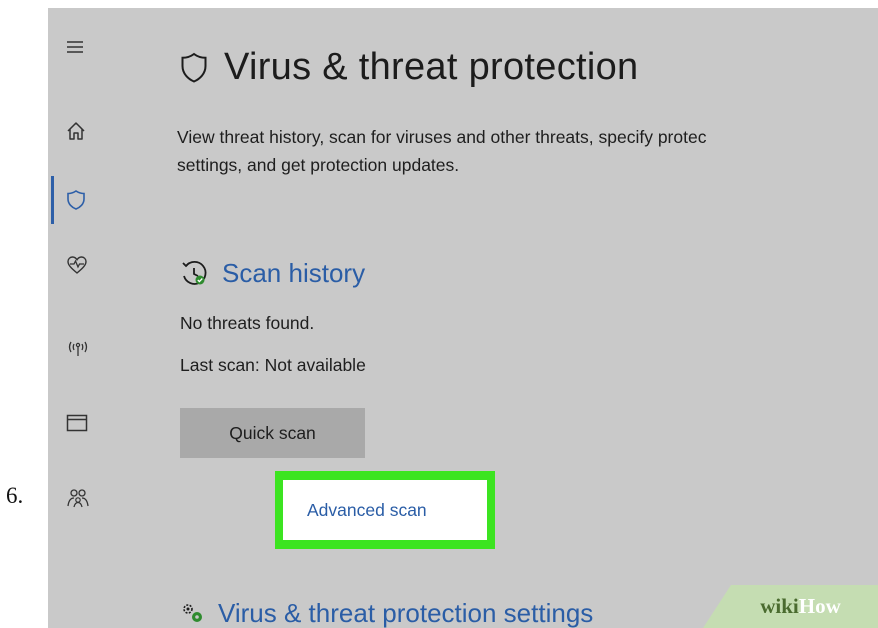  What do you see at coordinates (273, 365) in the screenshot?
I see `last-scan-text: Last scan: Not available` at bounding box center [273, 365].